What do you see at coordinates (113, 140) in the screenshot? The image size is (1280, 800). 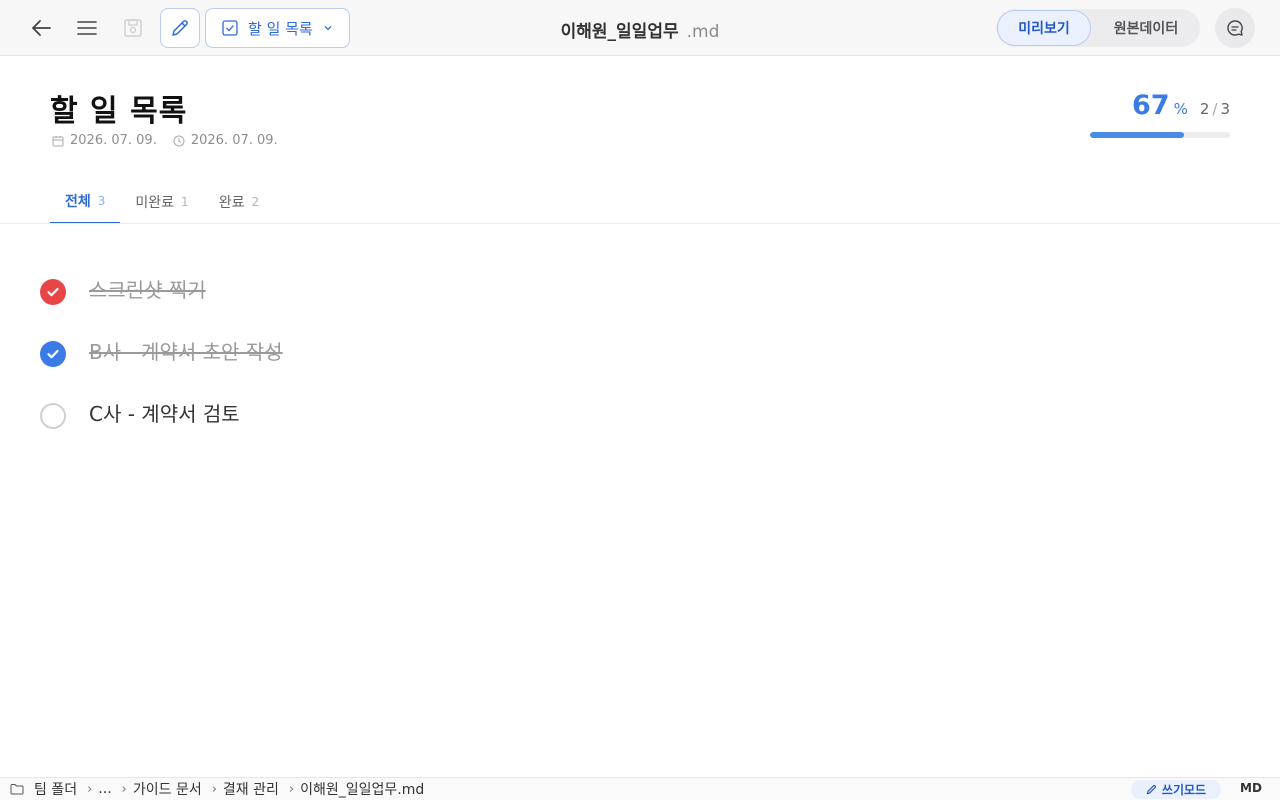 I see `created-date-text: 2026. 07. 09.` at bounding box center [113, 140].